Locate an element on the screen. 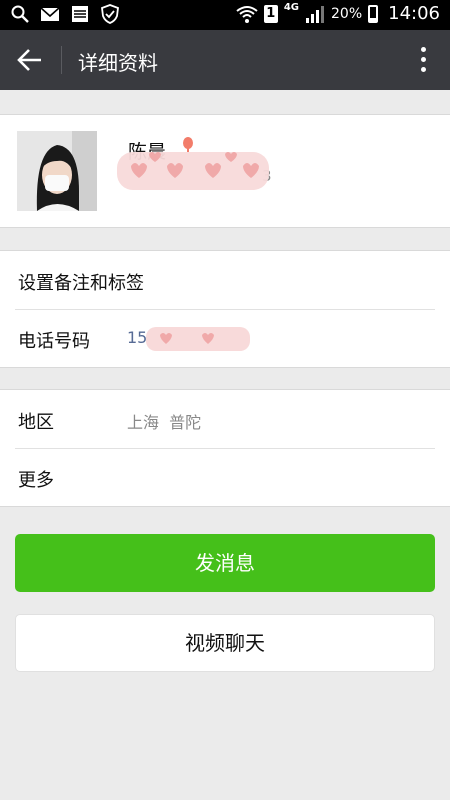  header-divider is located at coordinates (61, 60).